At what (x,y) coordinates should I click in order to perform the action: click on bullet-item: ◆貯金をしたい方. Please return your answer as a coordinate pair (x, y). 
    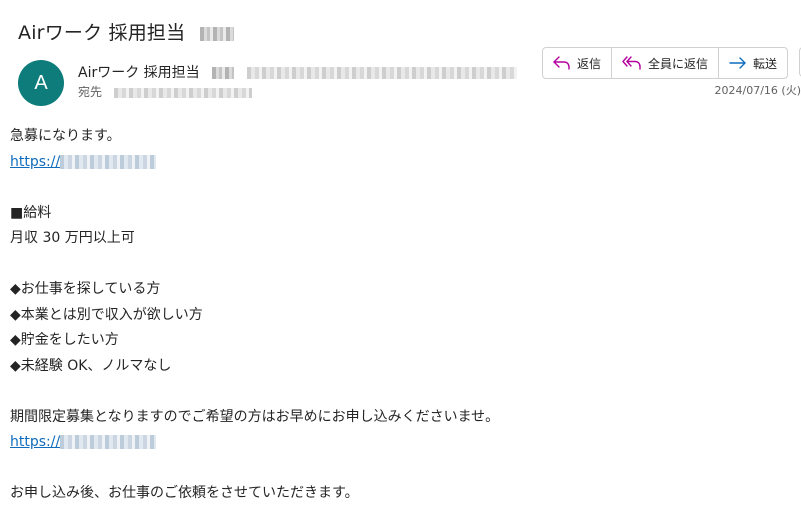
    Looking at the image, I should click on (64, 340).